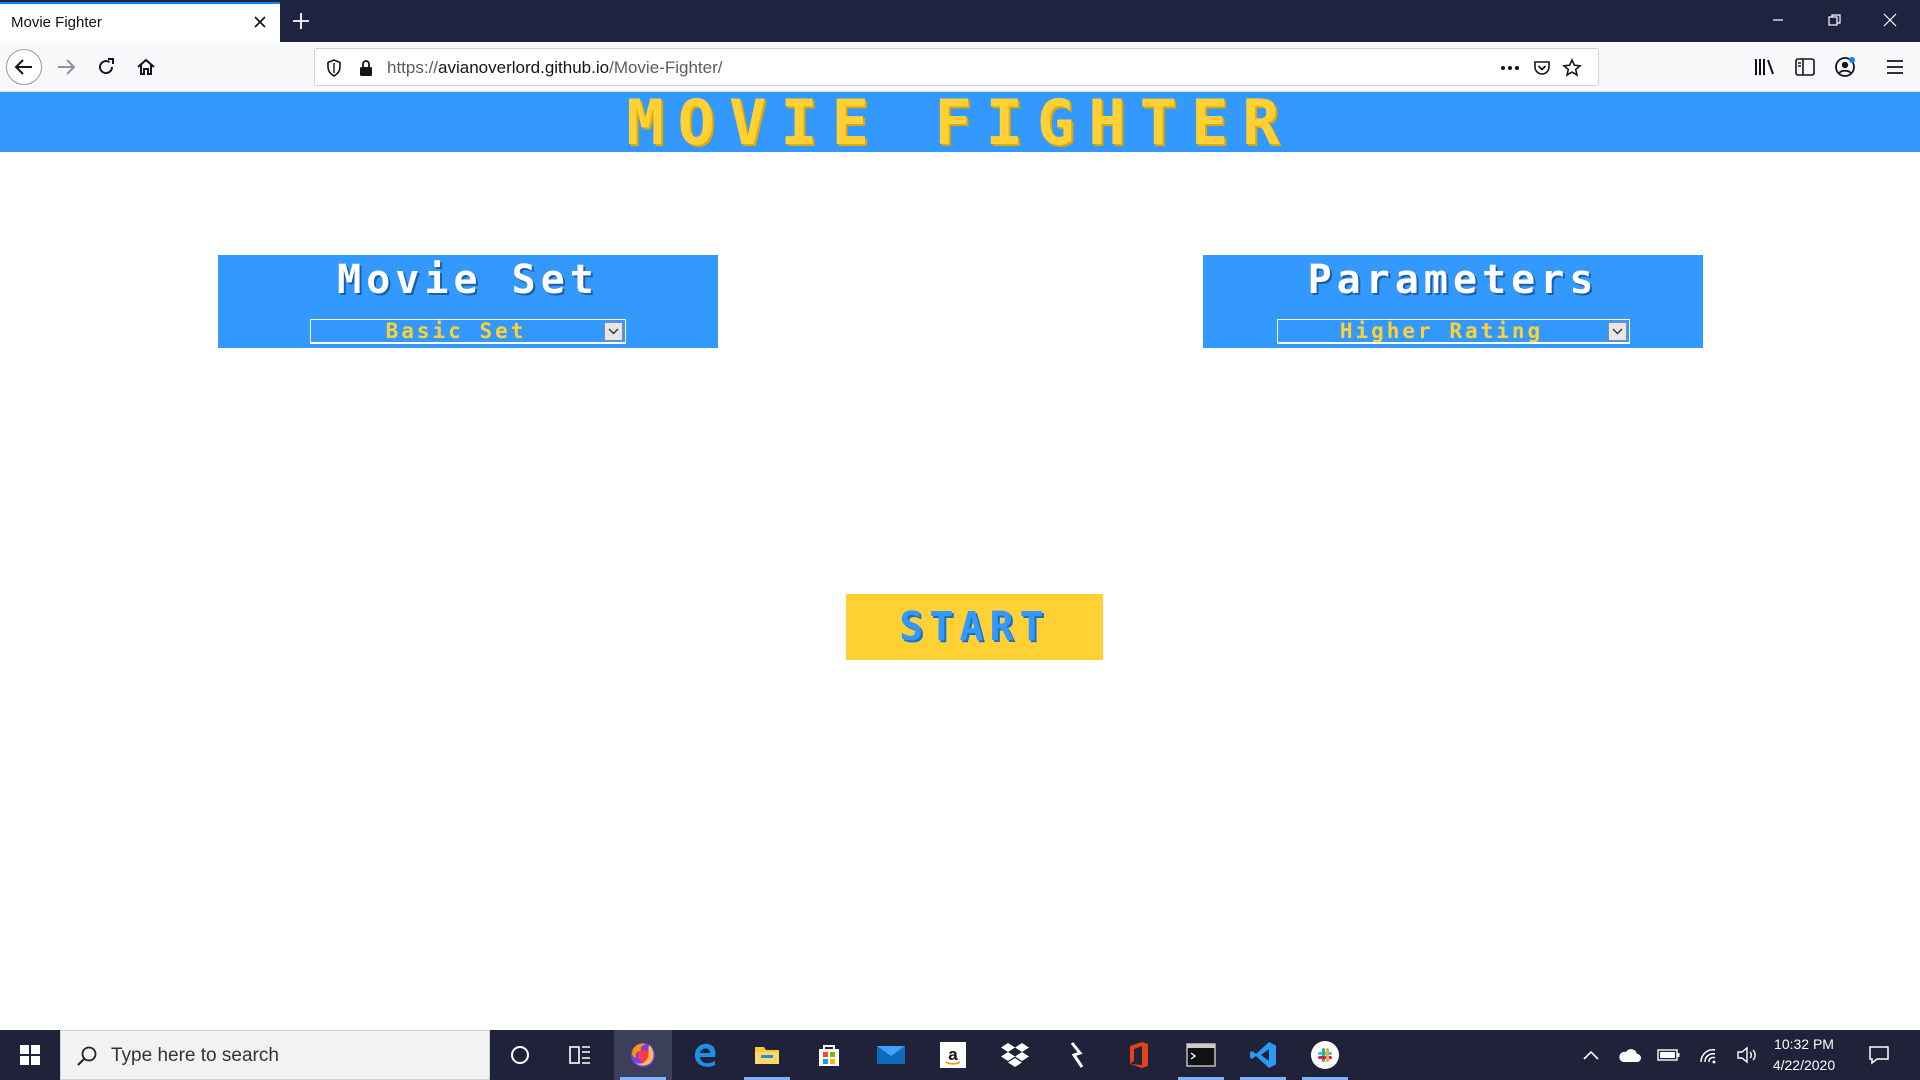  I want to click on tab-title: Movie Fighter, so click(56, 22).